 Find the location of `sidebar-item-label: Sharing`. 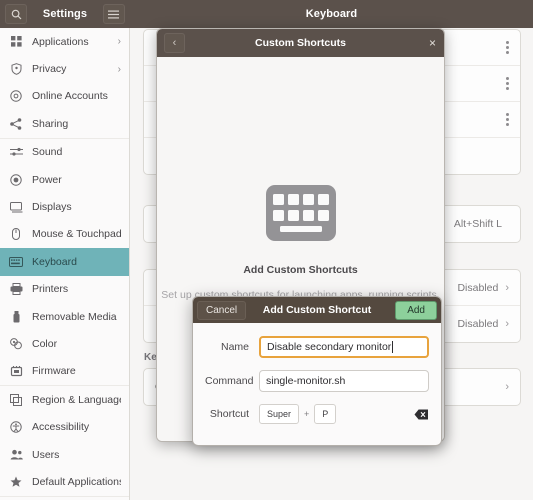

sidebar-item-label: Sharing is located at coordinates (50, 123).